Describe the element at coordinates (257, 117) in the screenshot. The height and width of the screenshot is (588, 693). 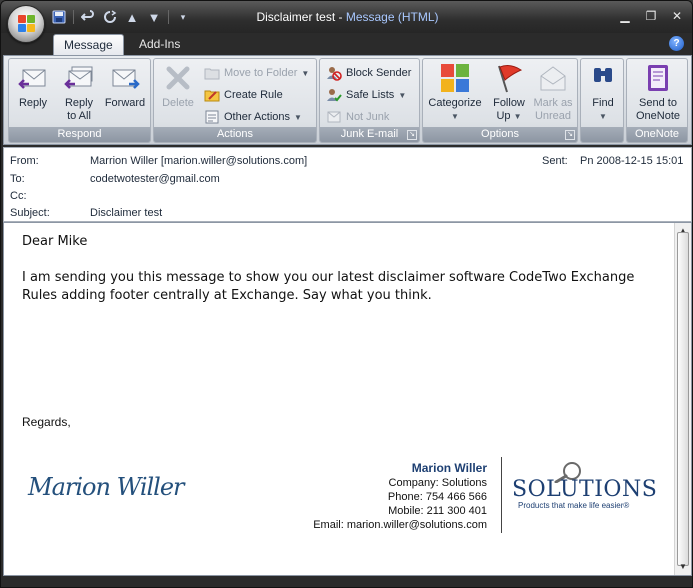
I see `other-actions-label: Other Actions` at that location.